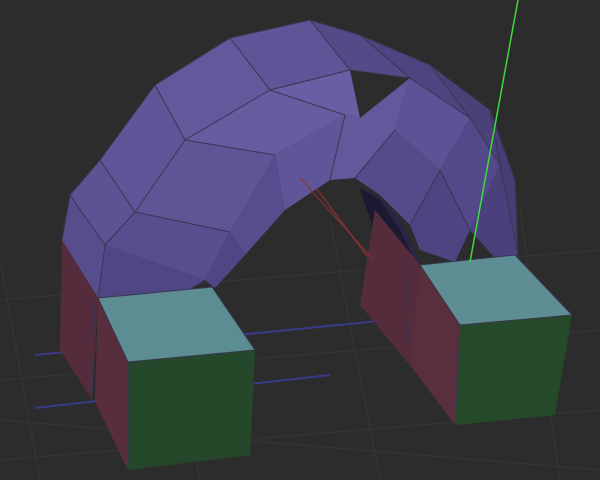 The height and width of the screenshot is (480, 600). I want to click on pillar-left-side, so click(390, 287).